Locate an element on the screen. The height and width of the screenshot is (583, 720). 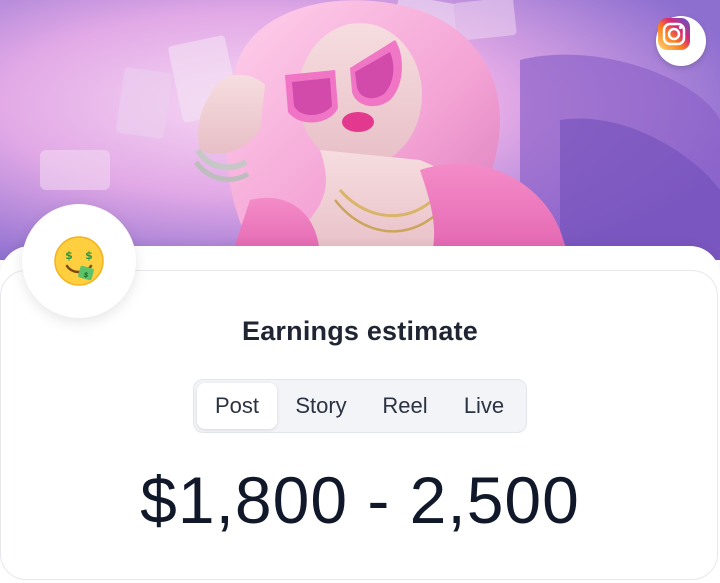
tab-live: Live is located at coordinates (484, 406).